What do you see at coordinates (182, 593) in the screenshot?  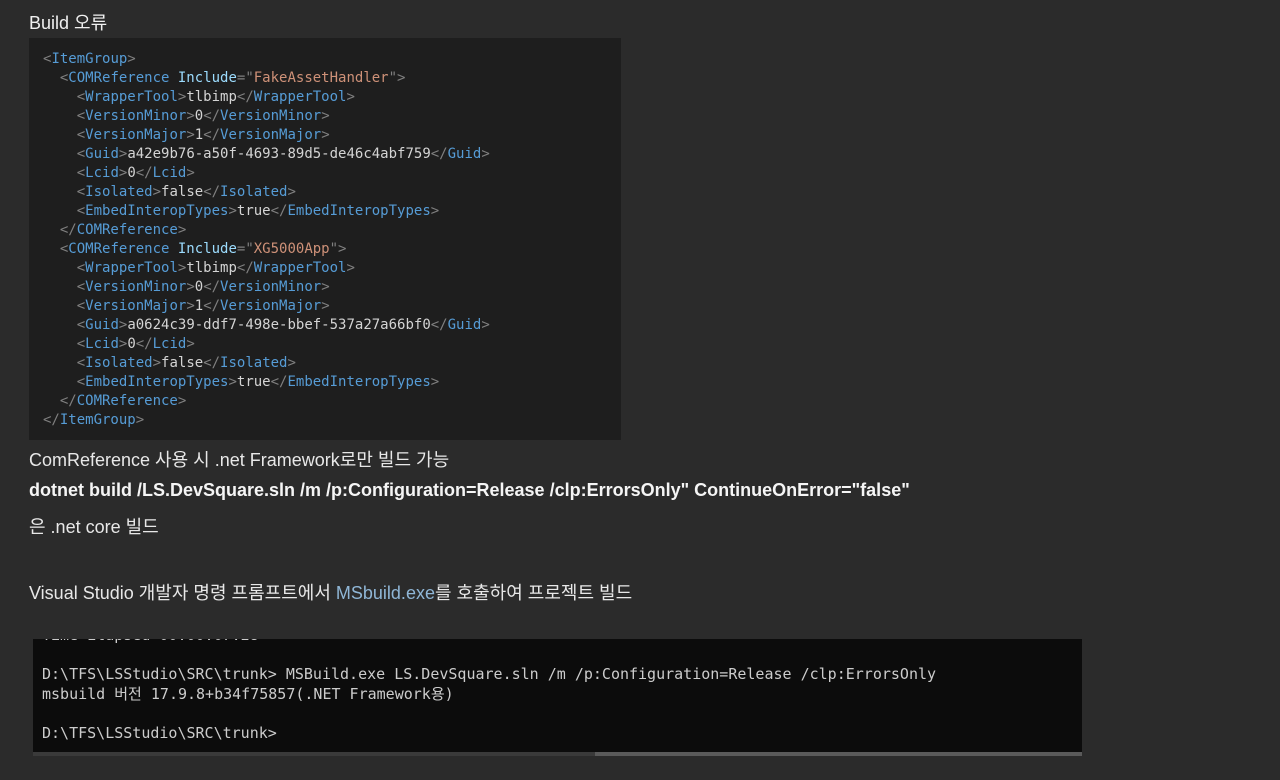 I see `visual-studio-note-prefix: Visual Studio 개발자 명령 프롬프트에서` at bounding box center [182, 593].